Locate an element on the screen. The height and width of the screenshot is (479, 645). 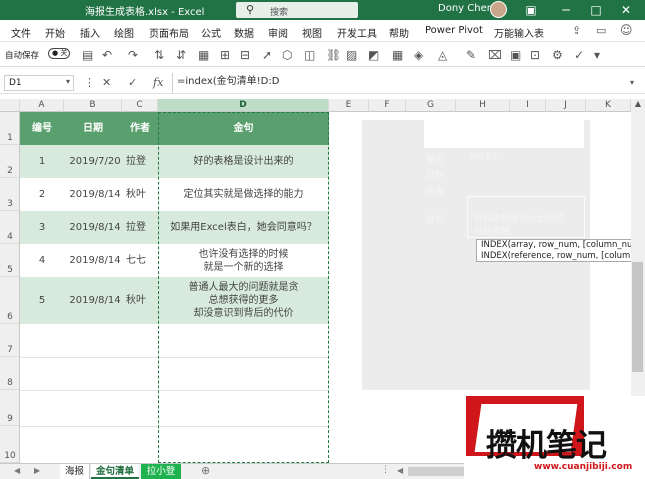
sort-asc-icon: ⇅ is located at coordinates (159, 55).